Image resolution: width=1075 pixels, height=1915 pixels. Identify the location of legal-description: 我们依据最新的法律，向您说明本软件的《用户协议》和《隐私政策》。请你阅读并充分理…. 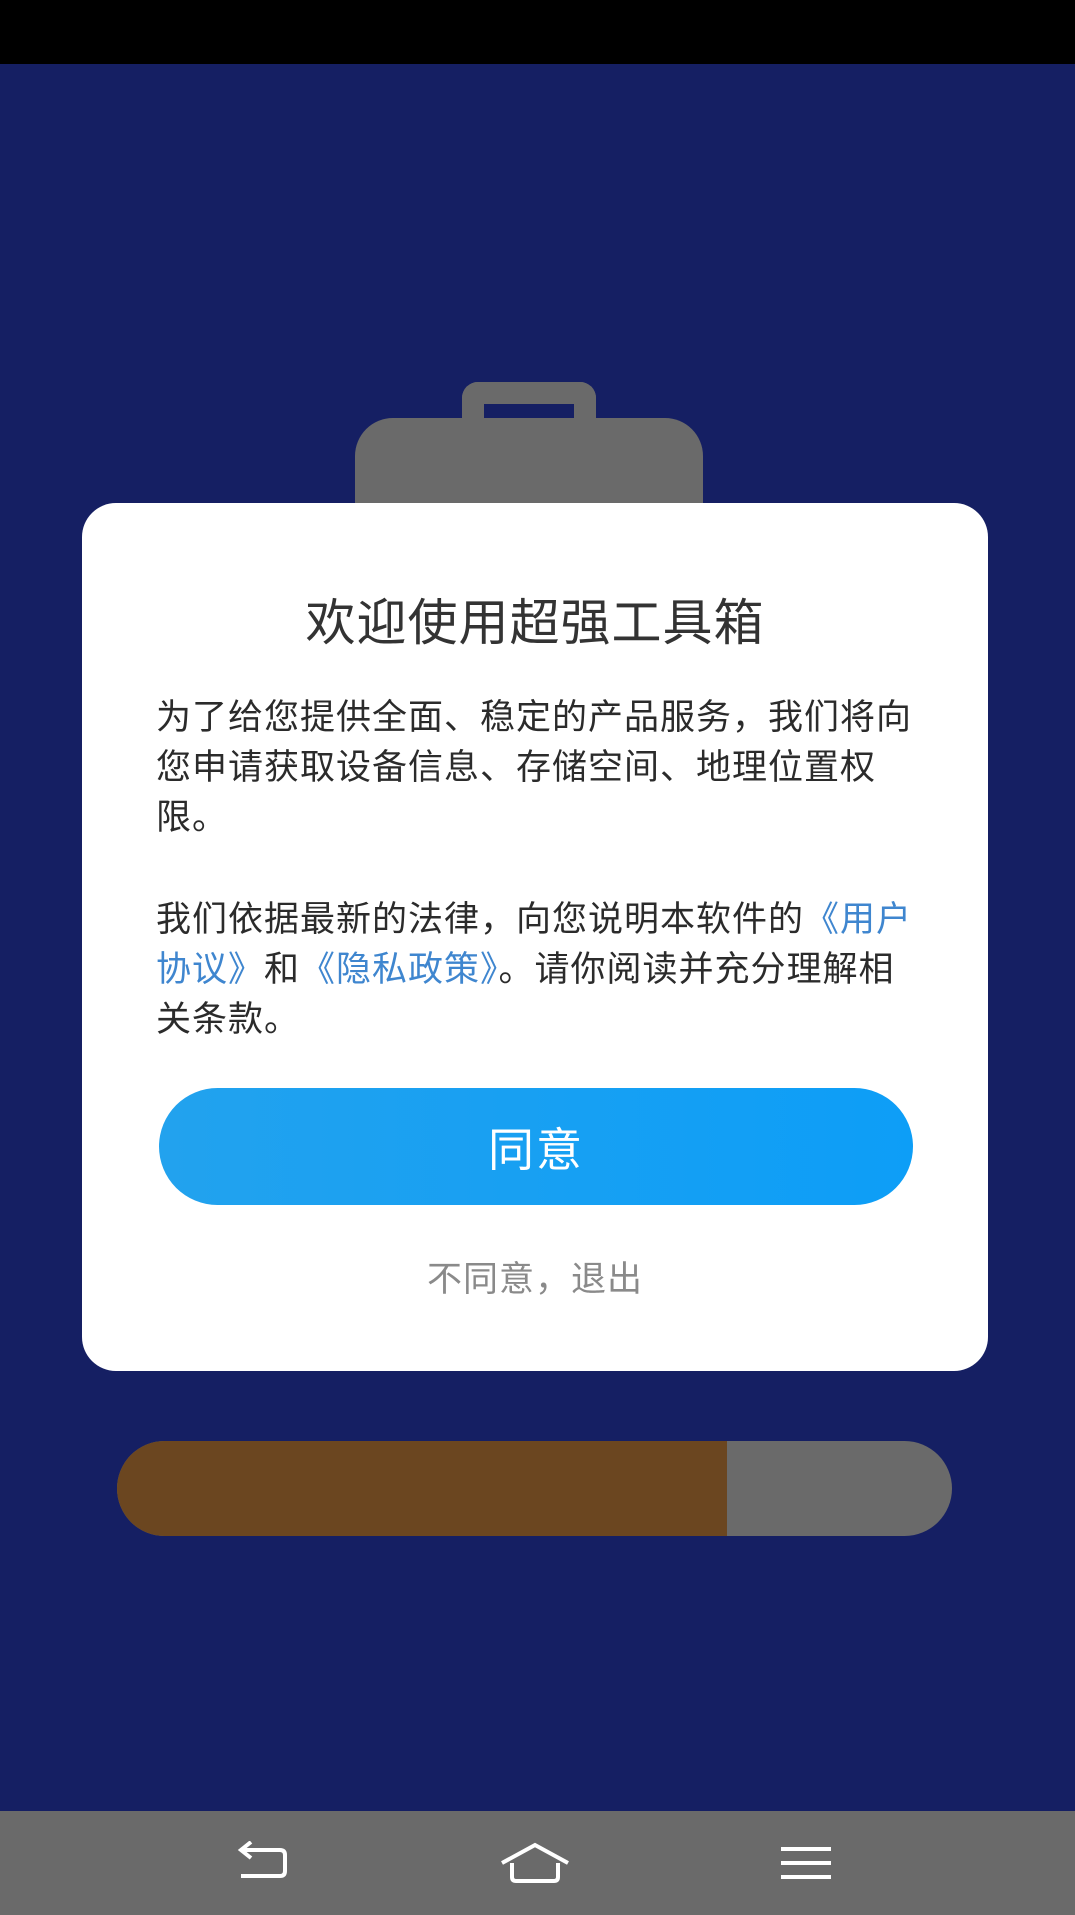
(541, 970).